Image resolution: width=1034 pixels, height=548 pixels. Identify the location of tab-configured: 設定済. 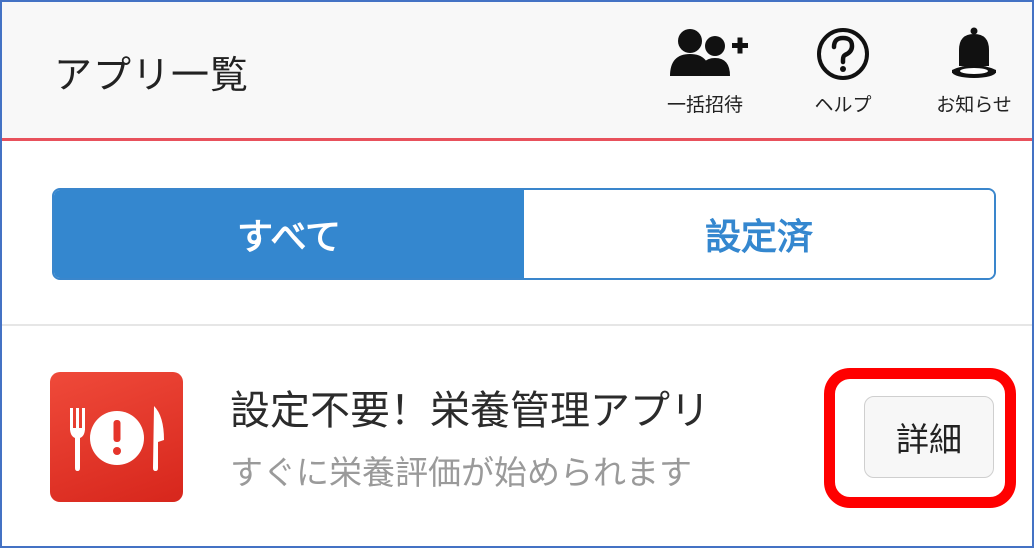
(759, 234).